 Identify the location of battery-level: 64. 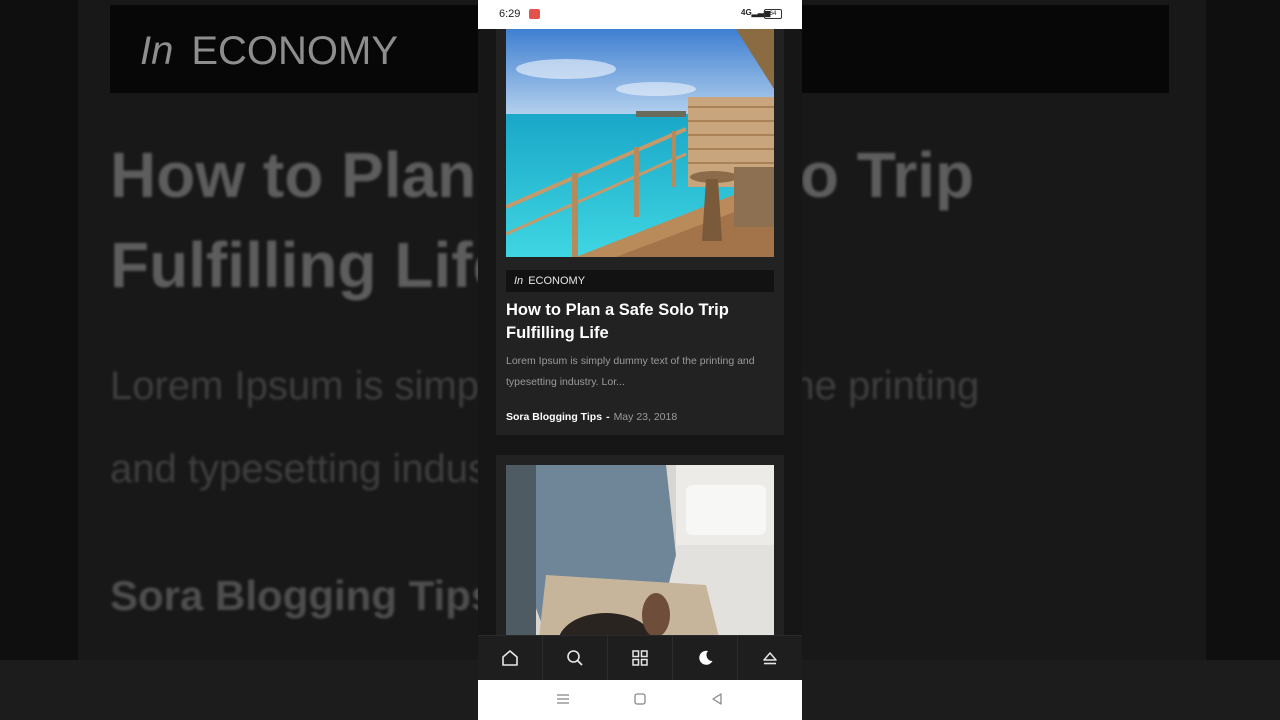
(773, 14).